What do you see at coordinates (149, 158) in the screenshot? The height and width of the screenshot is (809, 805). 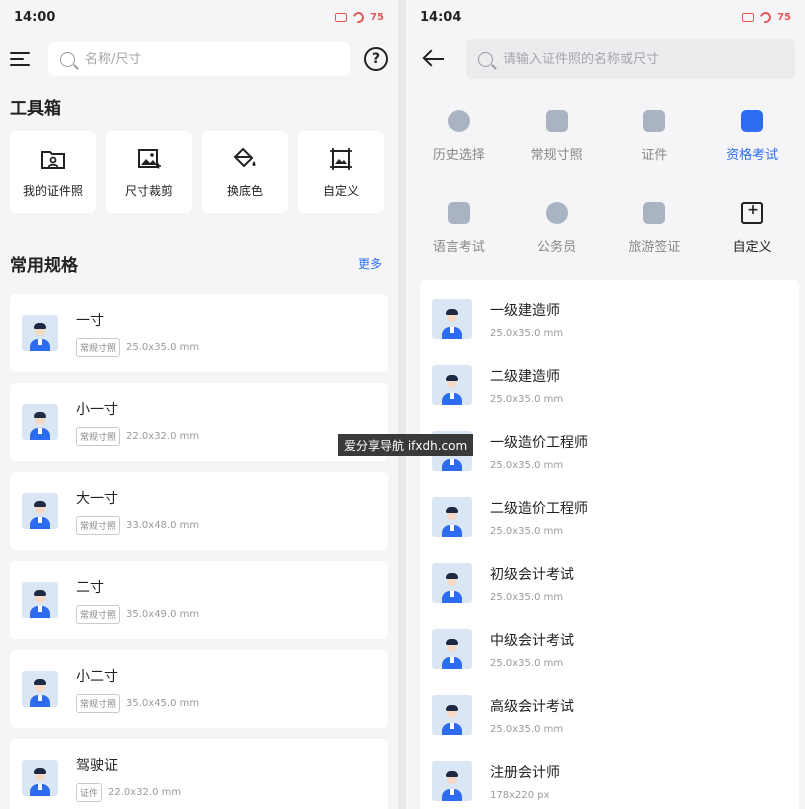 I see `image-crop-icon` at bounding box center [149, 158].